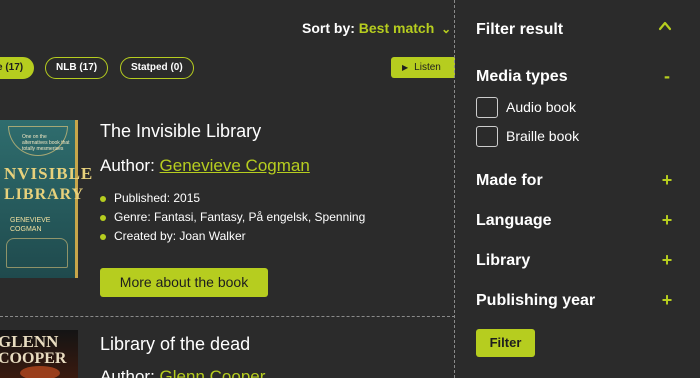 The height and width of the screenshot is (378, 700). I want to click on filter-button: Filter, so click(505, 343).